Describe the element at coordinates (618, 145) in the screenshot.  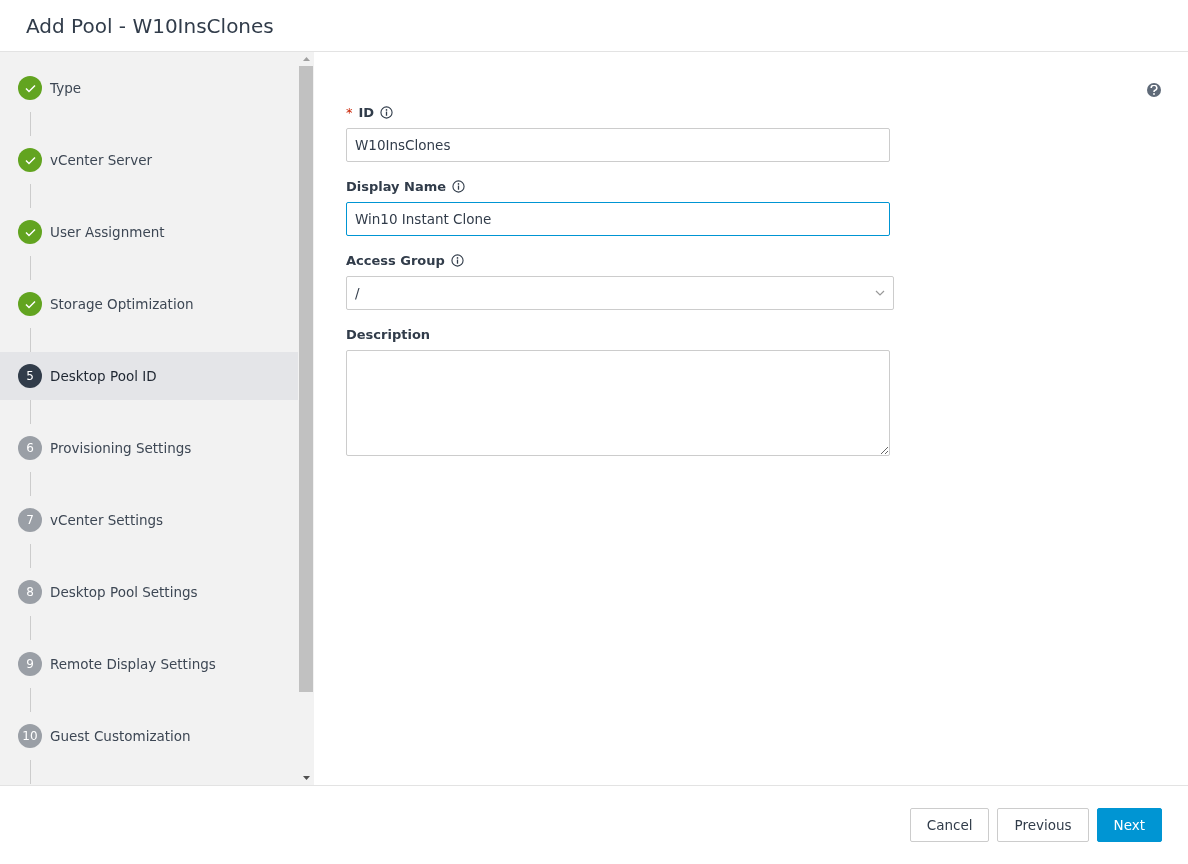
I see `text-field: W10InsClones` at that location.